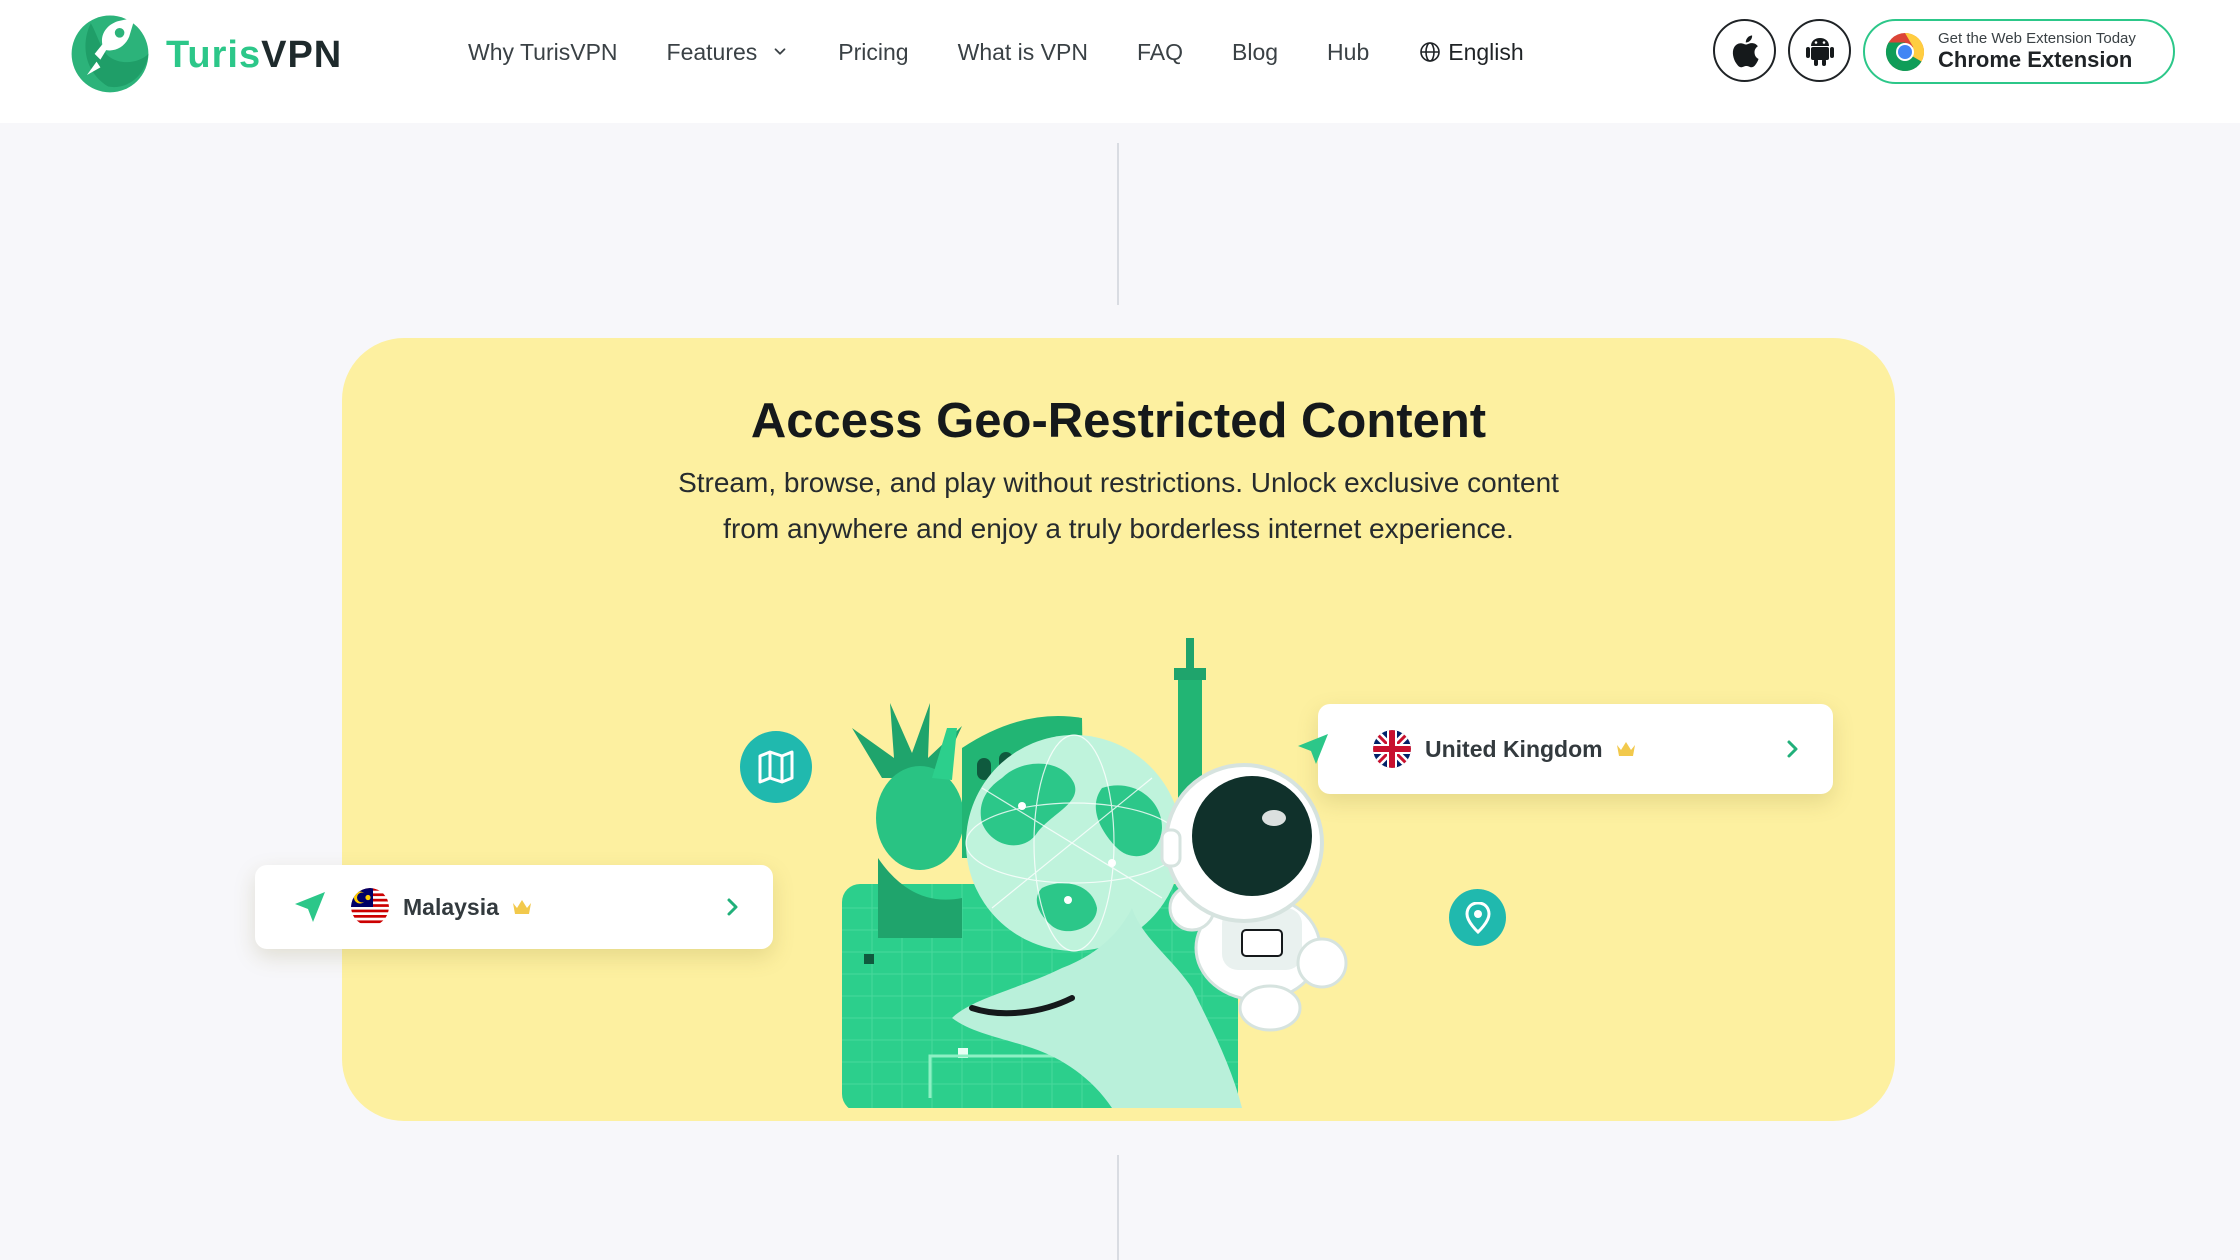 Image resolution: width=2240 pixels, height=1260 pixels. I want to click on apple-icon, so click(1745, 50).